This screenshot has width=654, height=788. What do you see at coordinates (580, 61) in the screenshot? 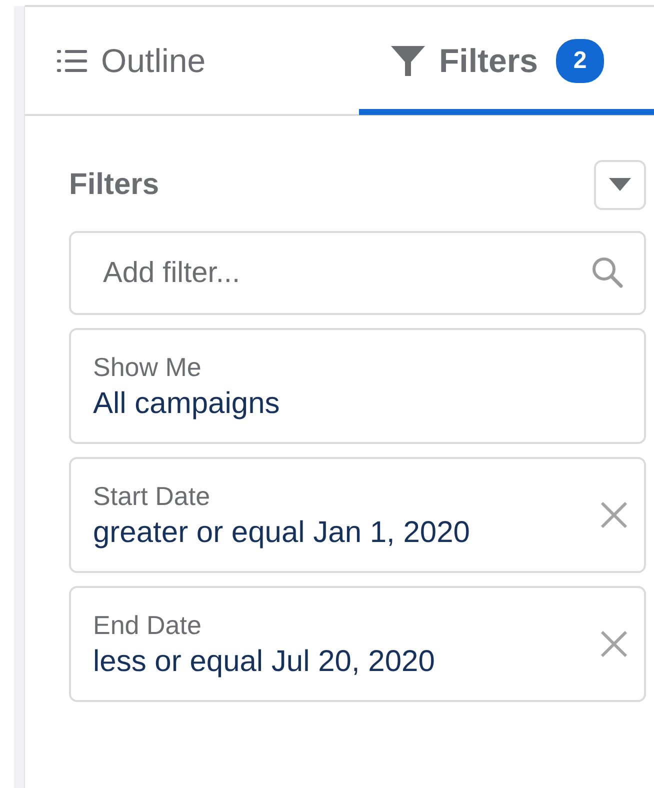
I see `count-badge: 2` at bounding box center [580, 61].